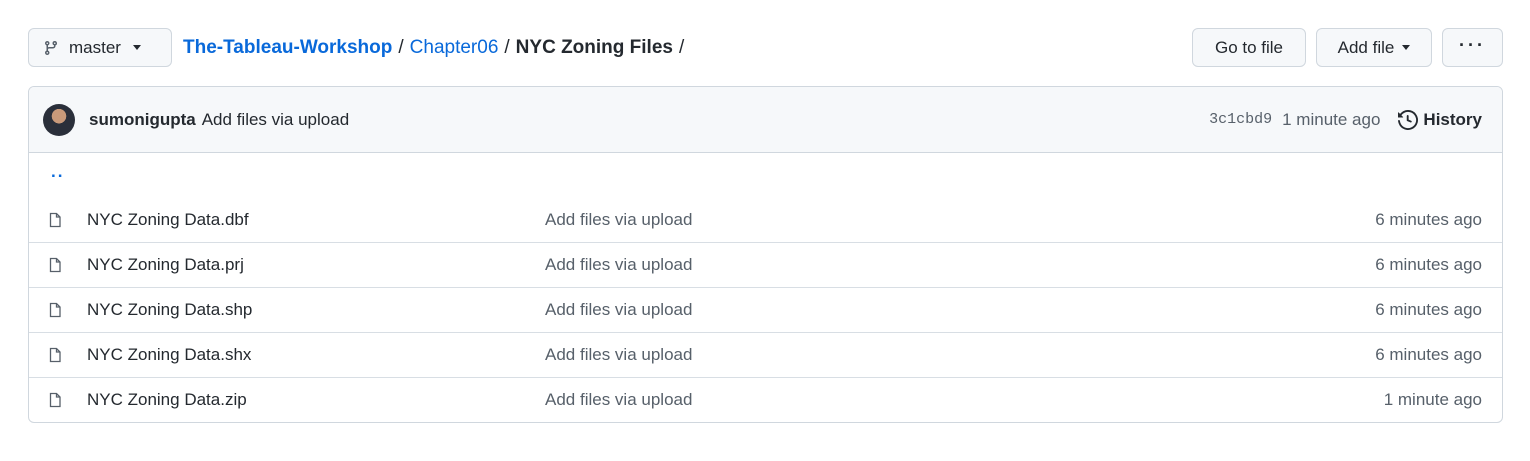 The width and height of the screenshot is (1530, 461). I want to click on commit-time: 1 minute ago, so click(1331, 119).